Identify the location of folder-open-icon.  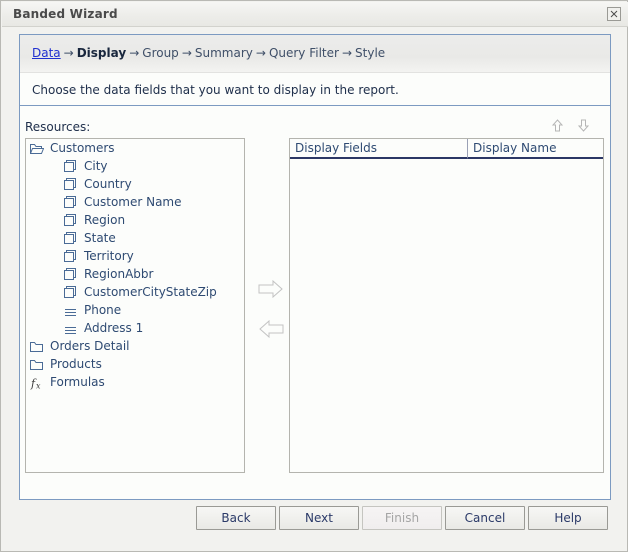
(37, 148).